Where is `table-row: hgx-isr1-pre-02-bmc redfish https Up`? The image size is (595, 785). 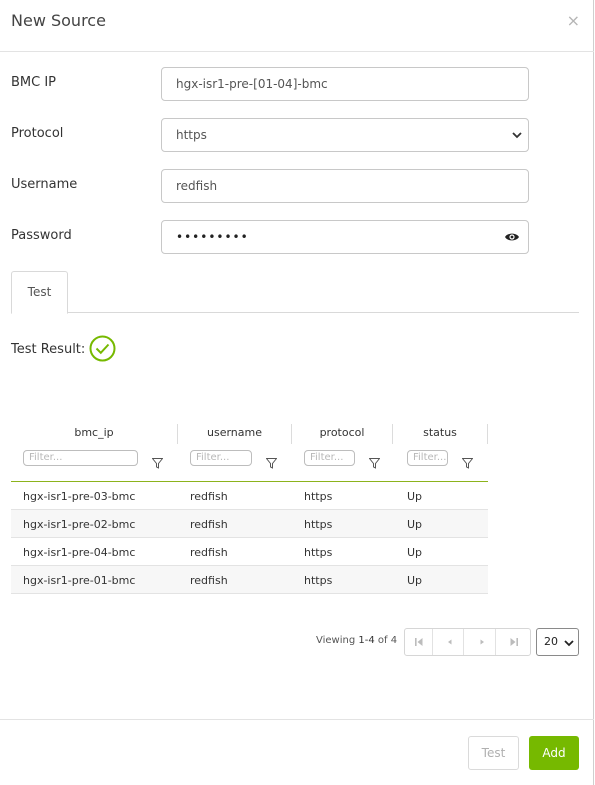
table-row: hgx-isr1-pre-02-bmc redfish https Up is located at coordinates (249, 524).